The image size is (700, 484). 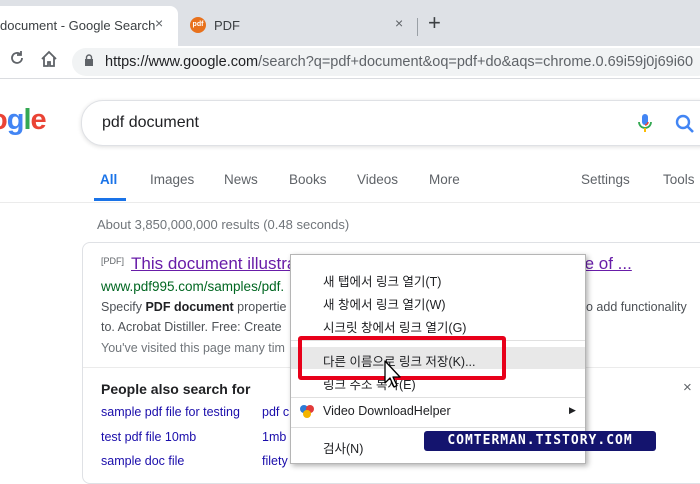 What do you see at coordinates (434, 23) in the screenshot?
I see `new-tab-button: +` at bounding box center [434, 23].